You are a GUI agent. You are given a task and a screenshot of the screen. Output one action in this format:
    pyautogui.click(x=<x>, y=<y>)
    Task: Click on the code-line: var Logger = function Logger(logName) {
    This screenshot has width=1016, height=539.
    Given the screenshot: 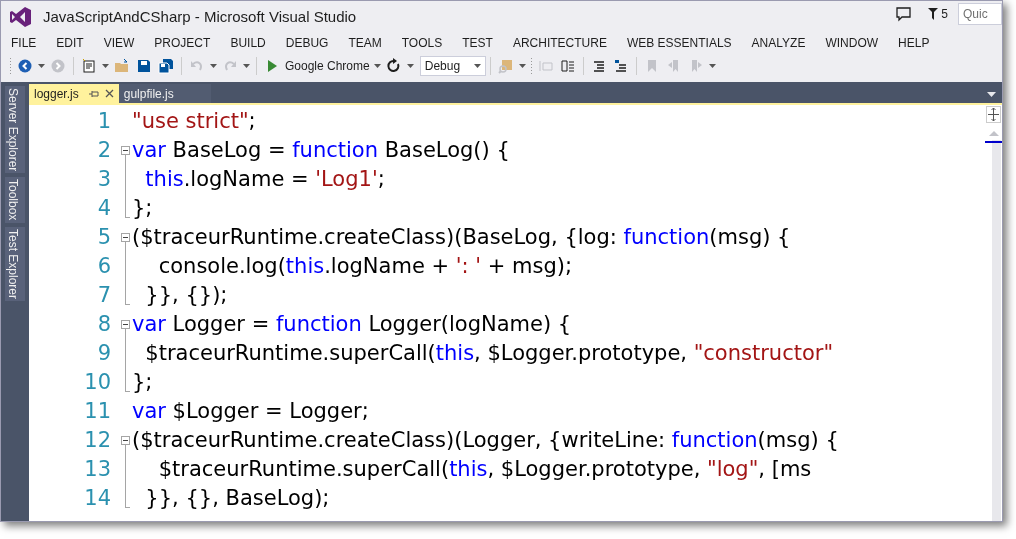 What is the action you would take?
    pyautogui.click(x=351, y=324)
    